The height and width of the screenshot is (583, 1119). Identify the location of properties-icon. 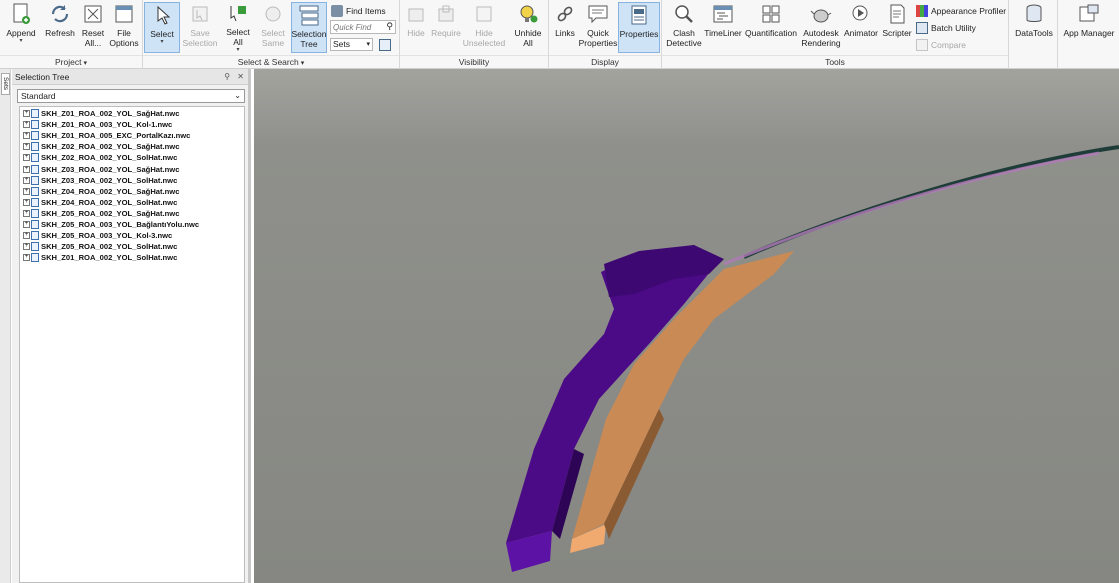
(639, 15).